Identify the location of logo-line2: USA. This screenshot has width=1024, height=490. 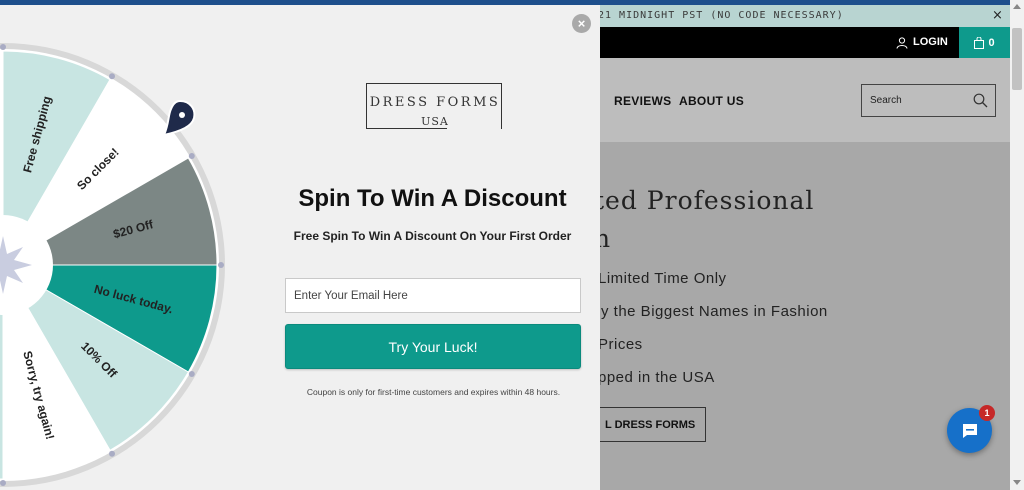
(435, 121).